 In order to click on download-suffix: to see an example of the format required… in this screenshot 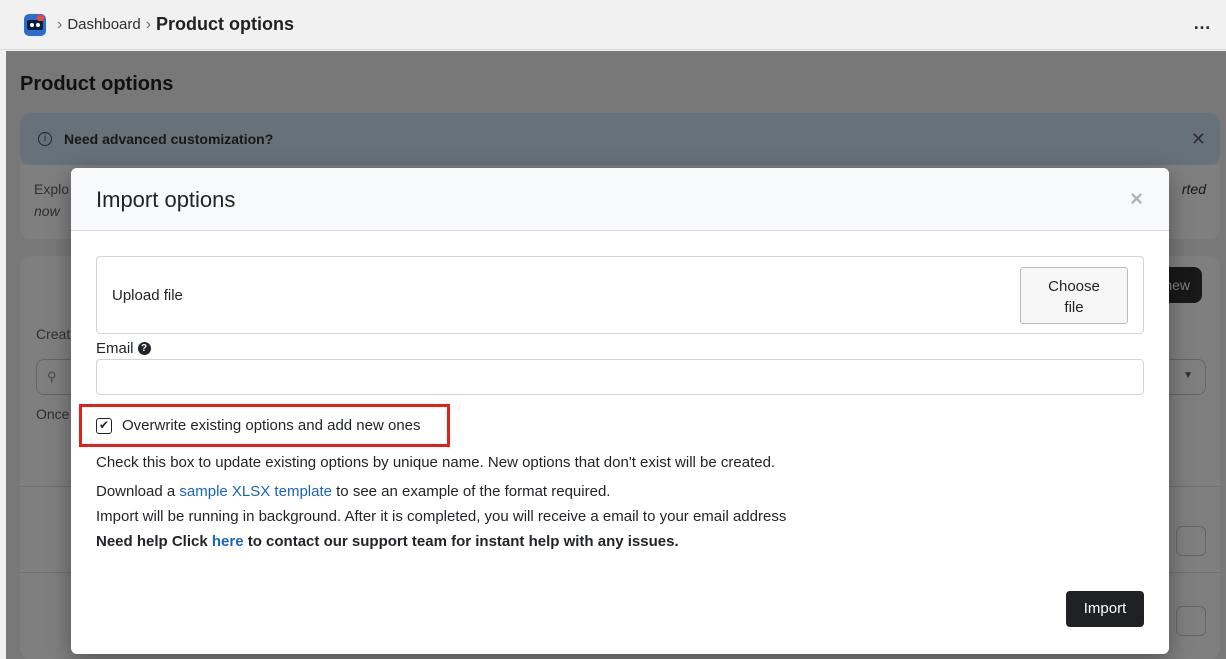, I will do `click(471, 491)`.